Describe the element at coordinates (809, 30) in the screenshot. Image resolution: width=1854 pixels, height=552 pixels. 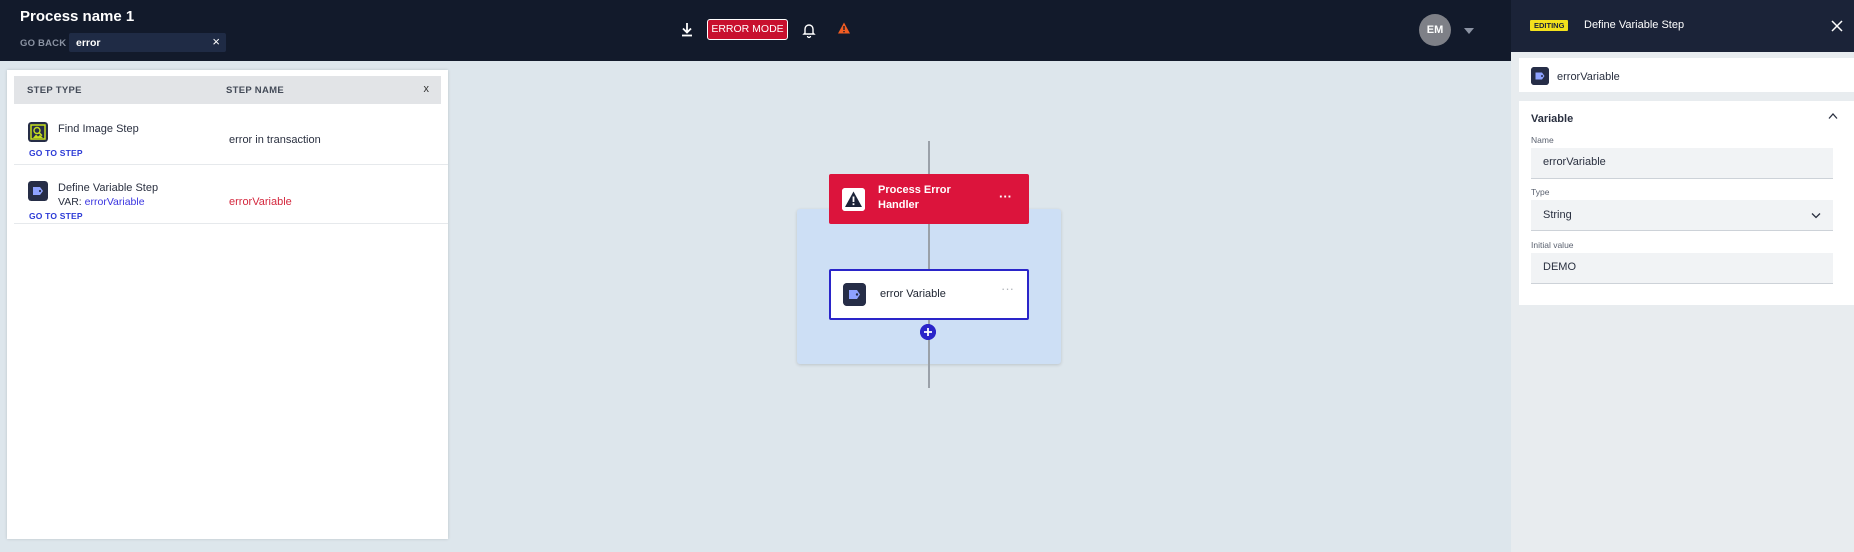
I see `bell-icon` at that location.